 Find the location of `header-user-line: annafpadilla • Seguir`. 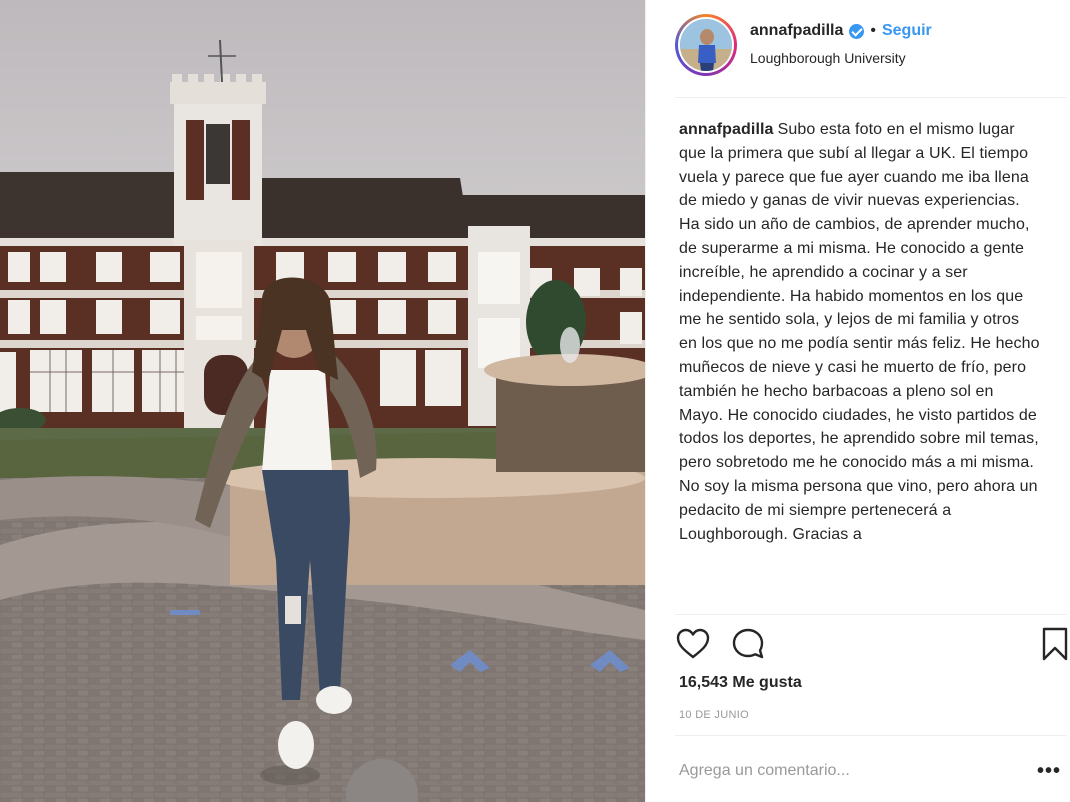

header-user-line: annafpadilla • Seguir is located at coordinates (841, 31).